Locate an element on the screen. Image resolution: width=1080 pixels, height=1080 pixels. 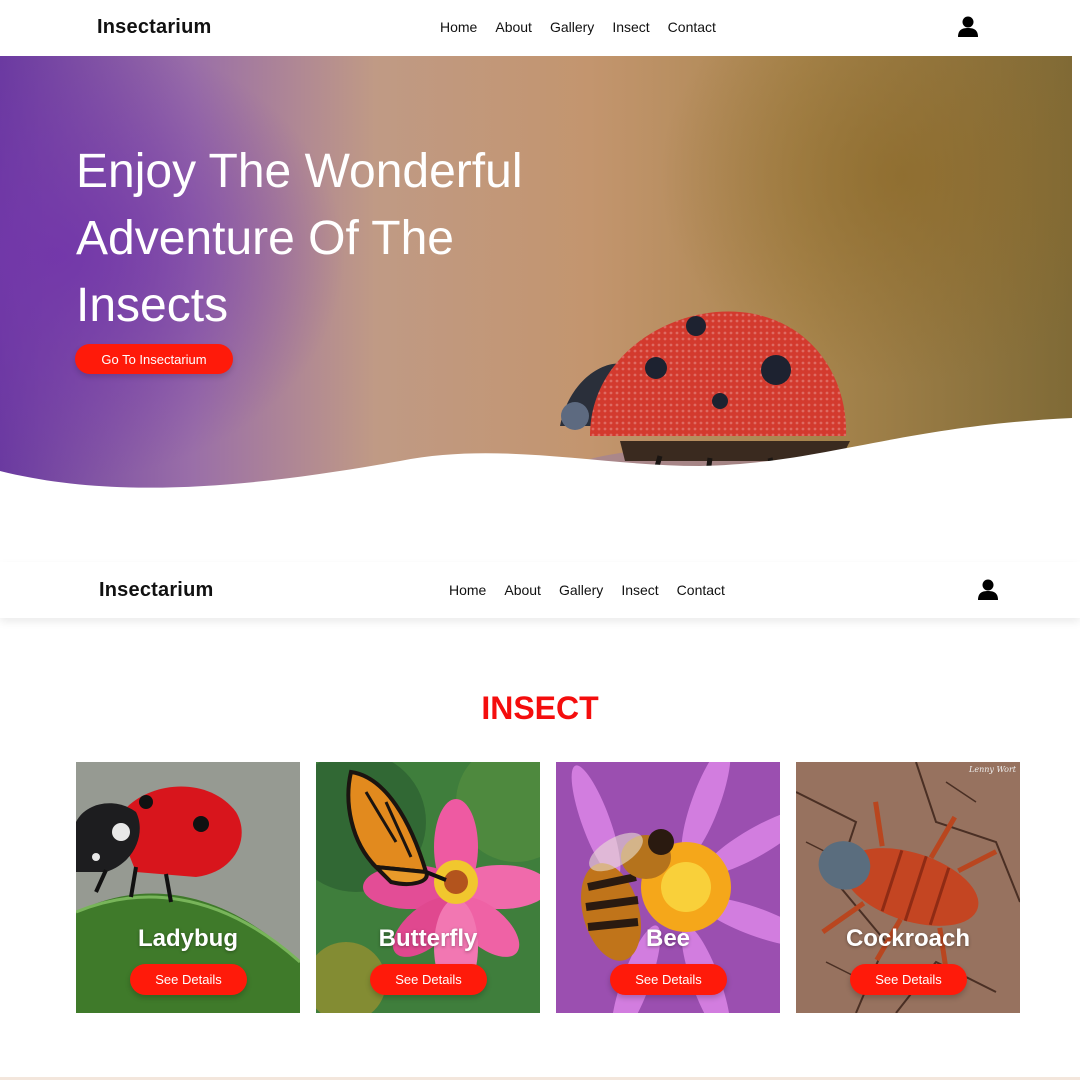
card-title: Cockroach is located at coordinates (908, 938).